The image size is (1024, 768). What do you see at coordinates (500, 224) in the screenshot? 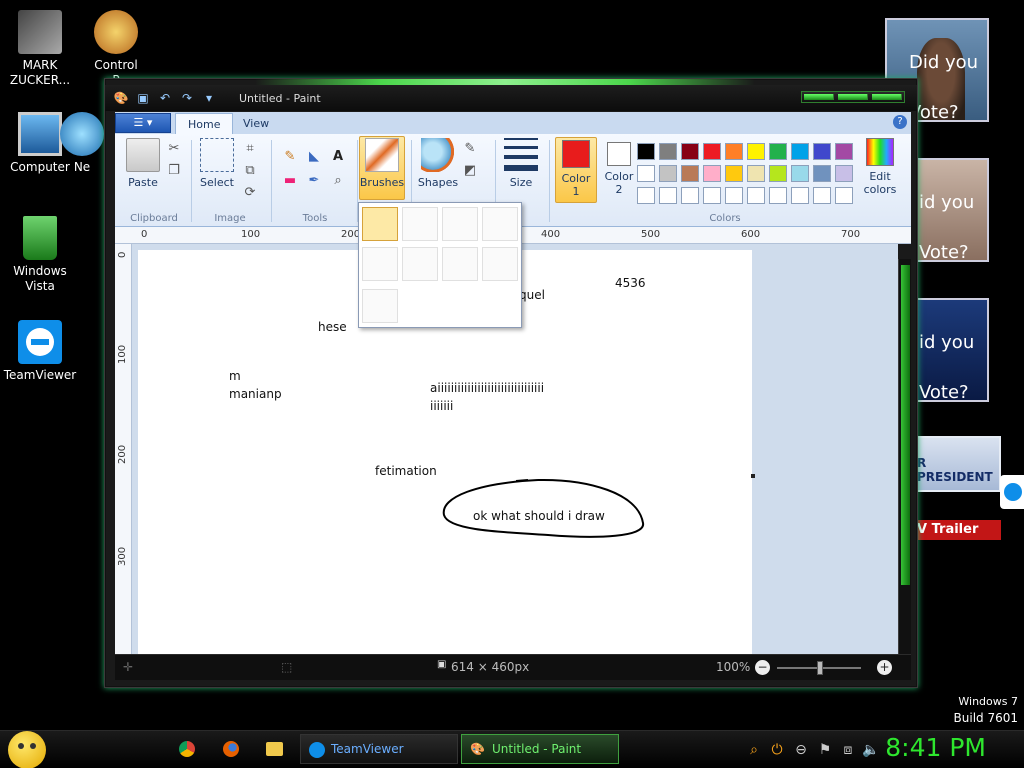
I see `brush-option-airbrush` at bounding box center [500, 224].